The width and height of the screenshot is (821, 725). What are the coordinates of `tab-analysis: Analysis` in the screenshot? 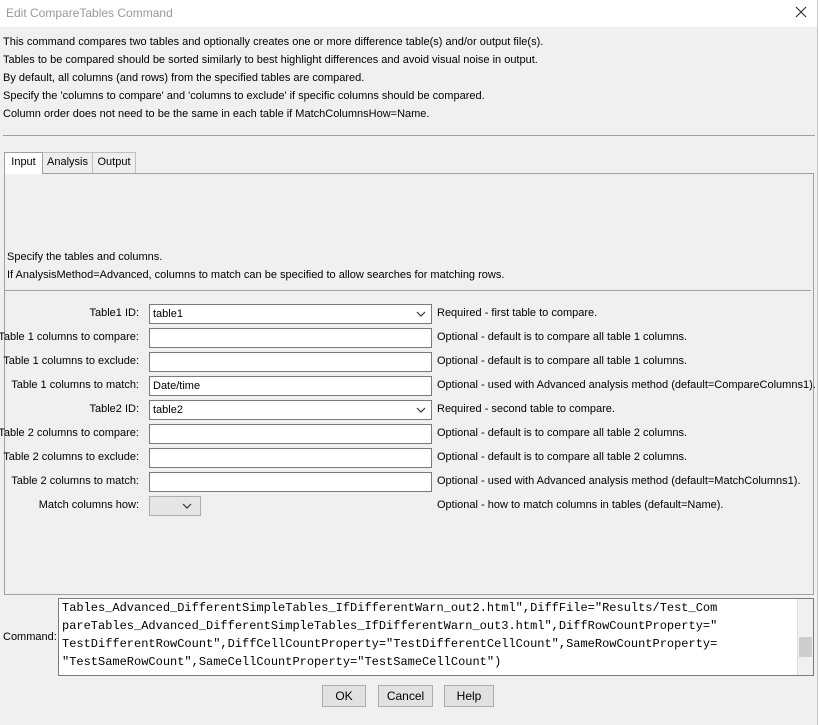 It's located at (67, 162).